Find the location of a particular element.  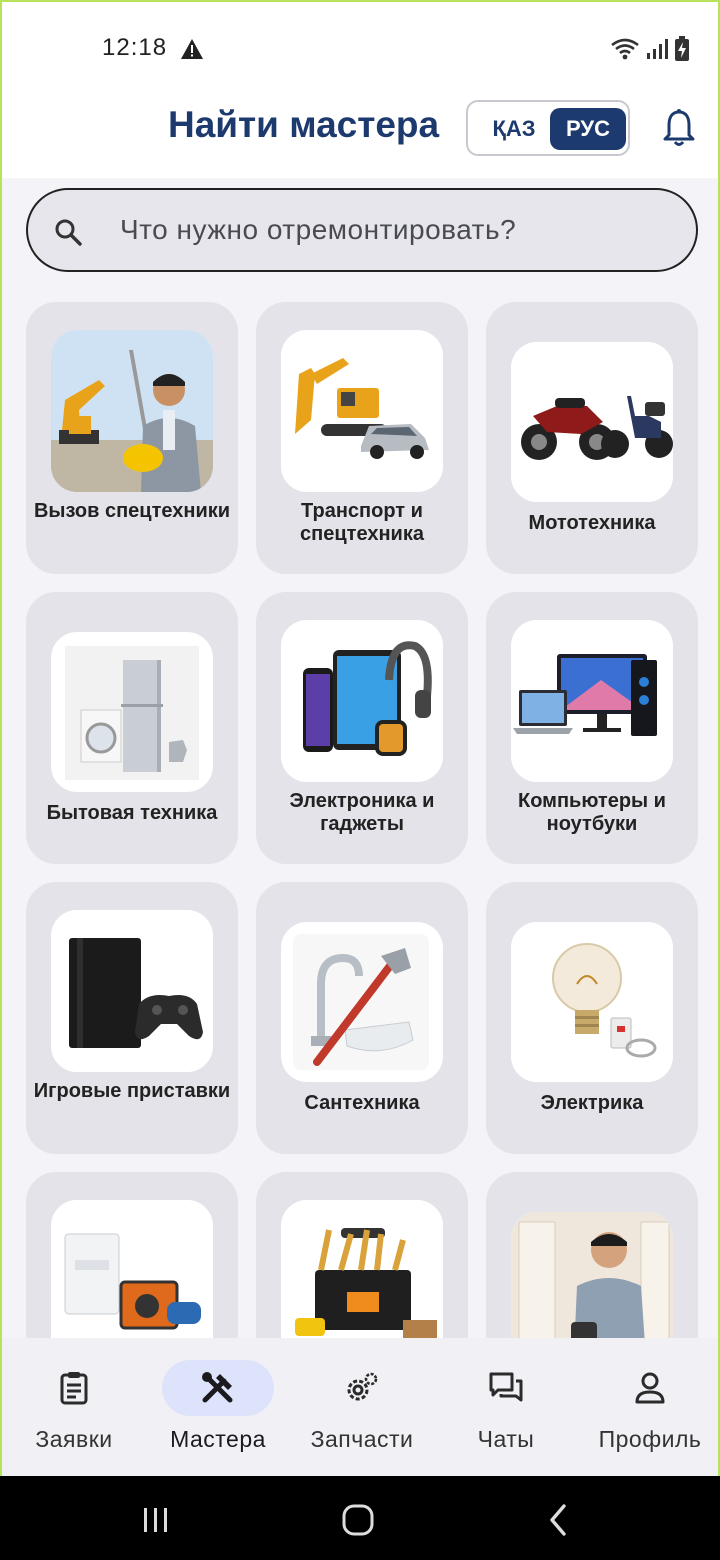

category-label: Сантехника is located at coordinates (362, 1103).